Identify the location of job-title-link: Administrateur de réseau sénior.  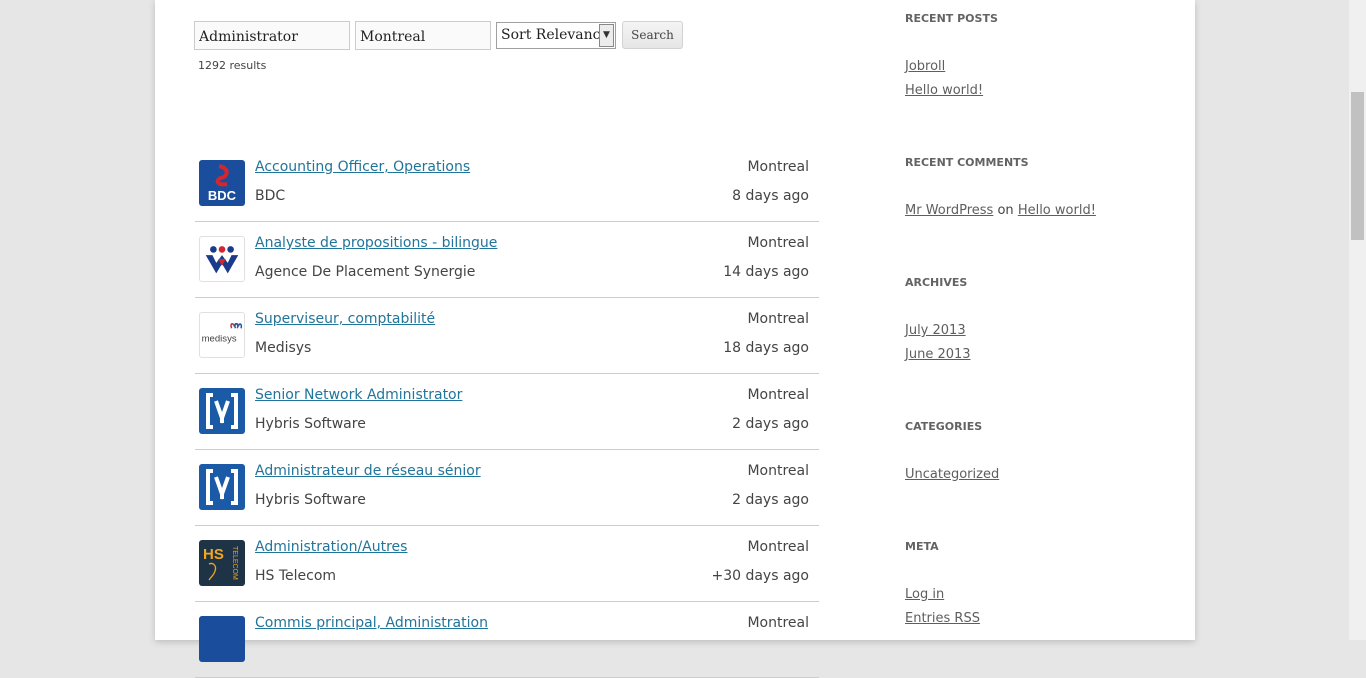
(368, 471).